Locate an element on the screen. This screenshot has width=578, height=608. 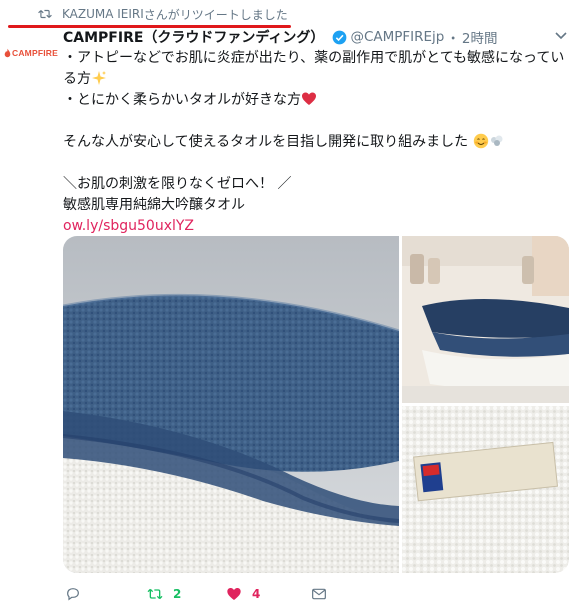
direct-message-button is located at coordinates (319, 594).